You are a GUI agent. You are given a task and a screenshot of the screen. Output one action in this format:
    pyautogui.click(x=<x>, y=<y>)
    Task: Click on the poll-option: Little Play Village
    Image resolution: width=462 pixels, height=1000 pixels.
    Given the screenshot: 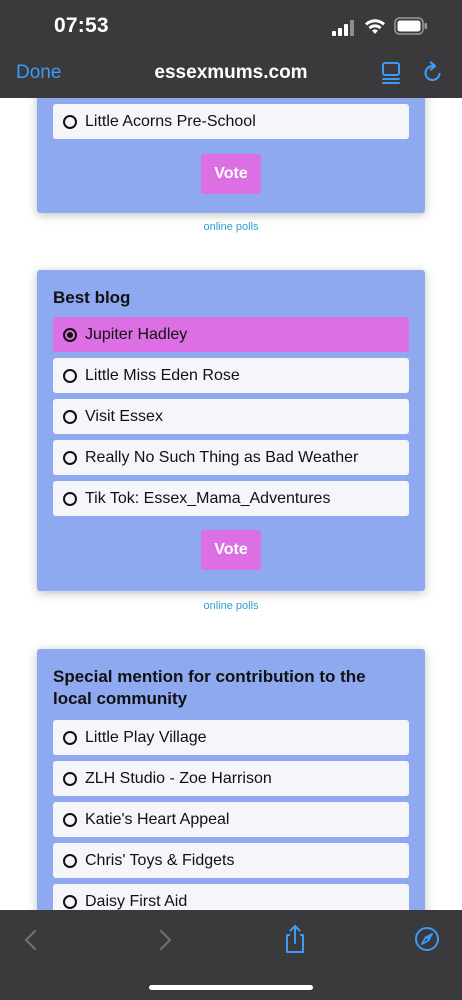 What is the action you would take?
    pyautogui.click(x=231, y=737)
    